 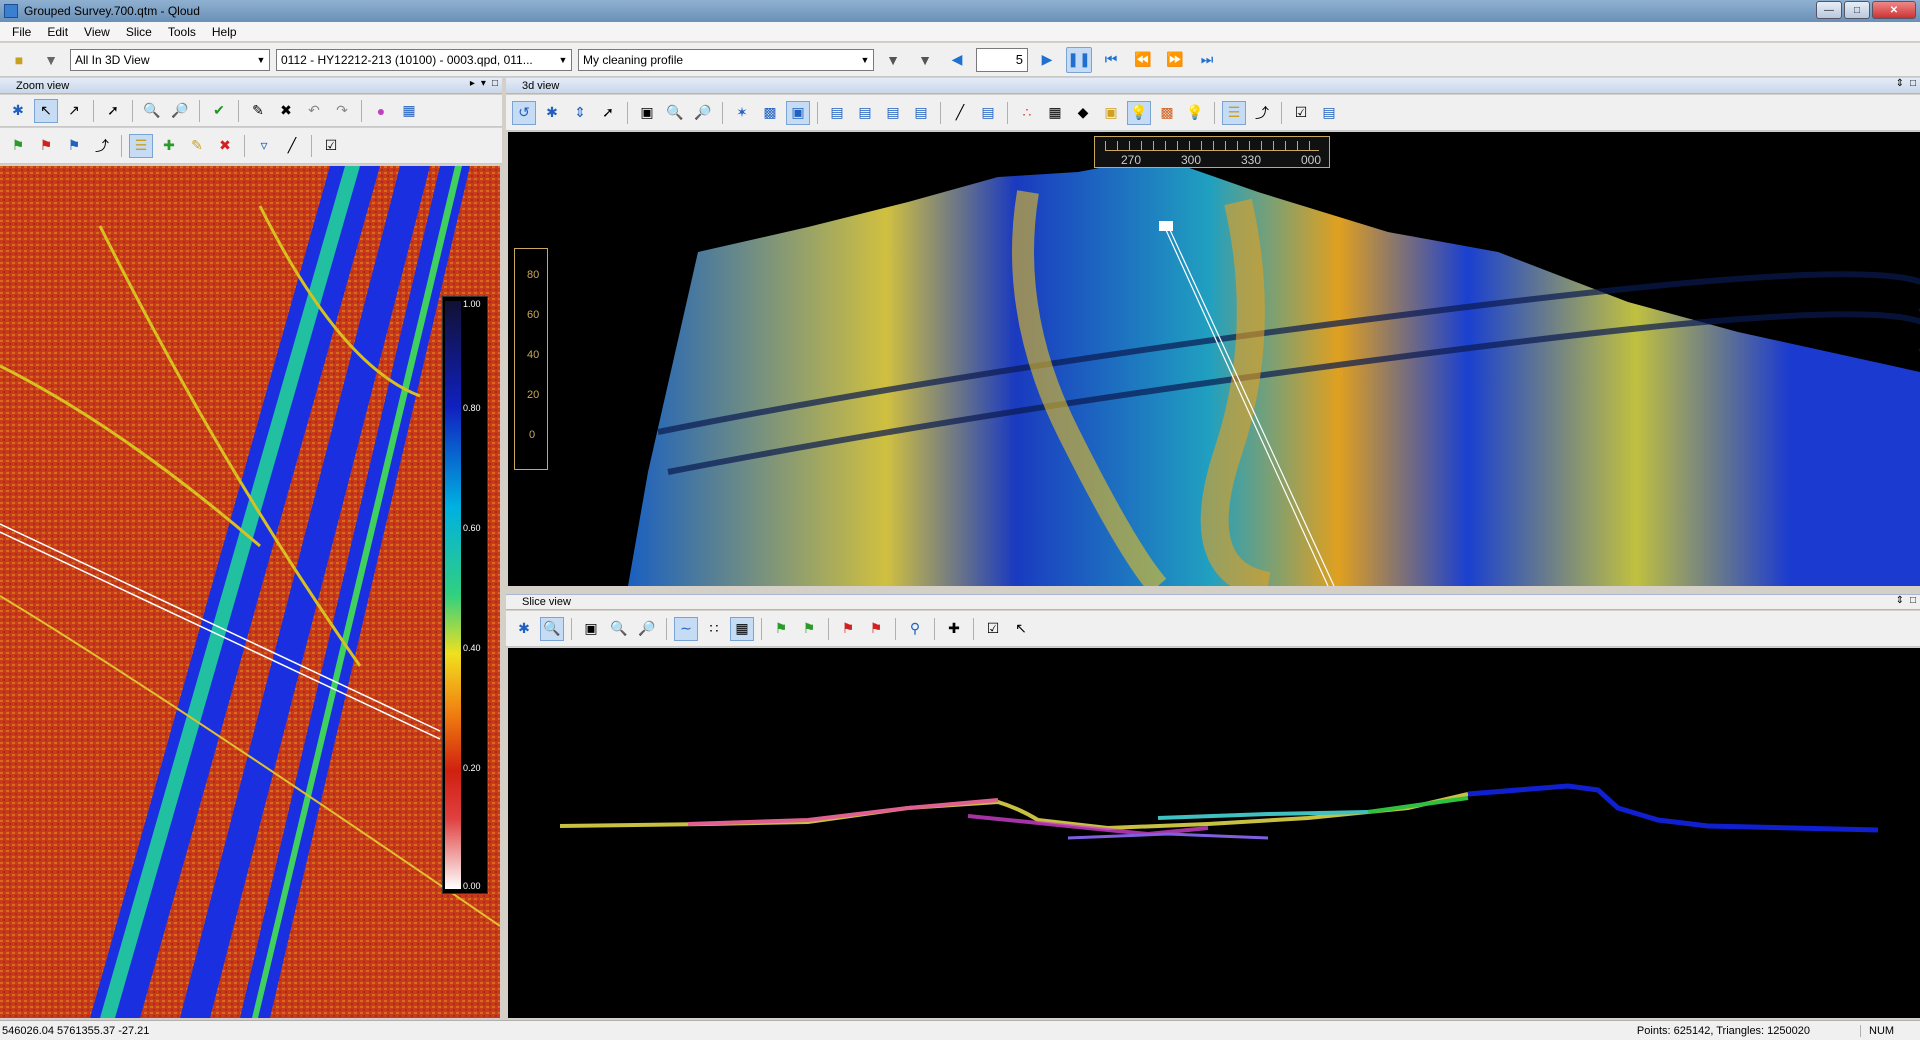 I want to click on zoom3d-out-icon: 🔎, so click(x=703, y=113).